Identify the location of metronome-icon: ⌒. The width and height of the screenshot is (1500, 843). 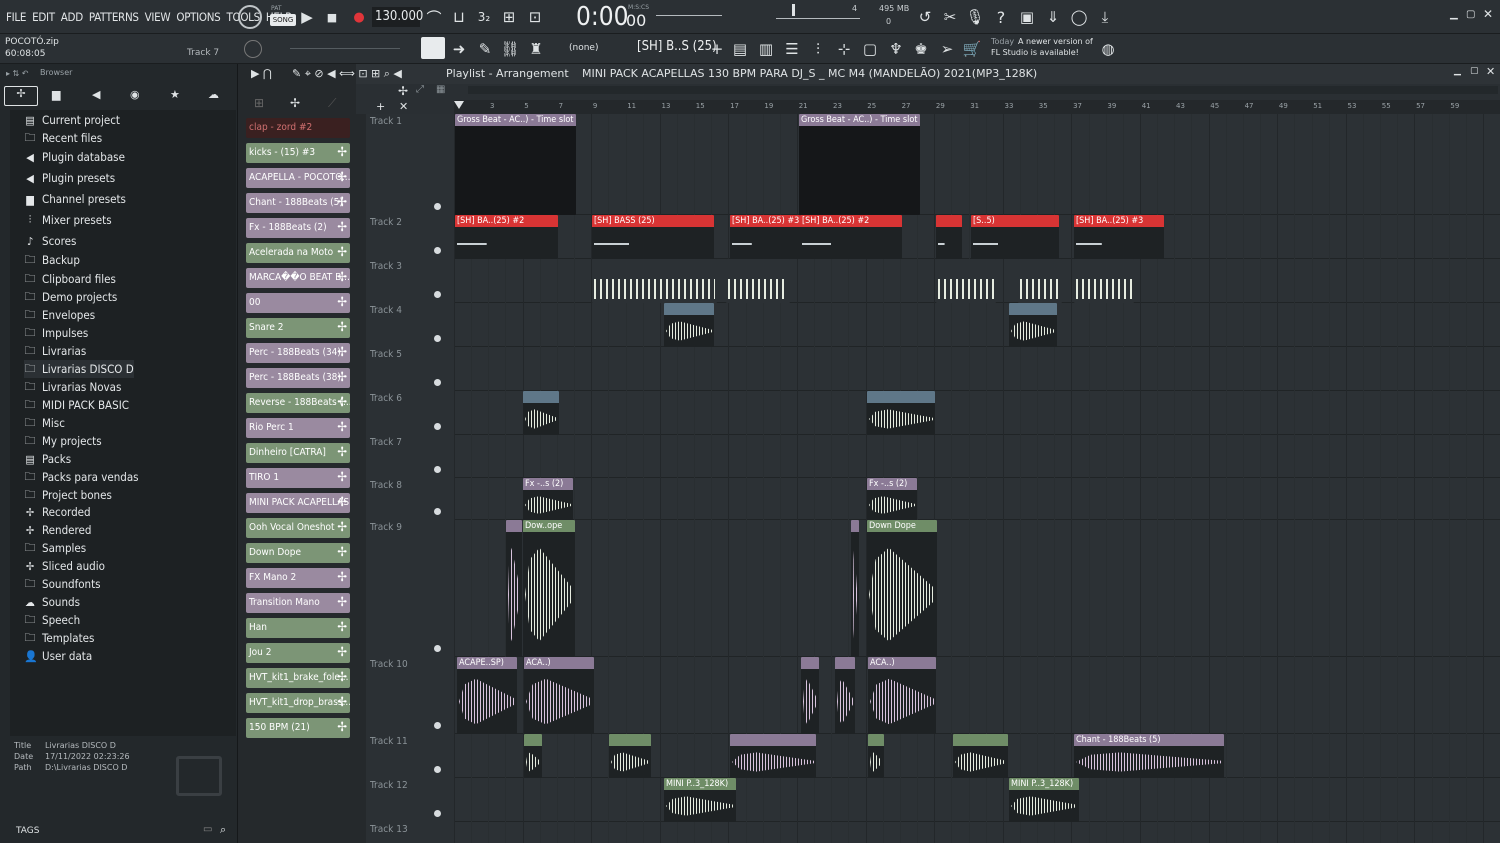
(434, 17).